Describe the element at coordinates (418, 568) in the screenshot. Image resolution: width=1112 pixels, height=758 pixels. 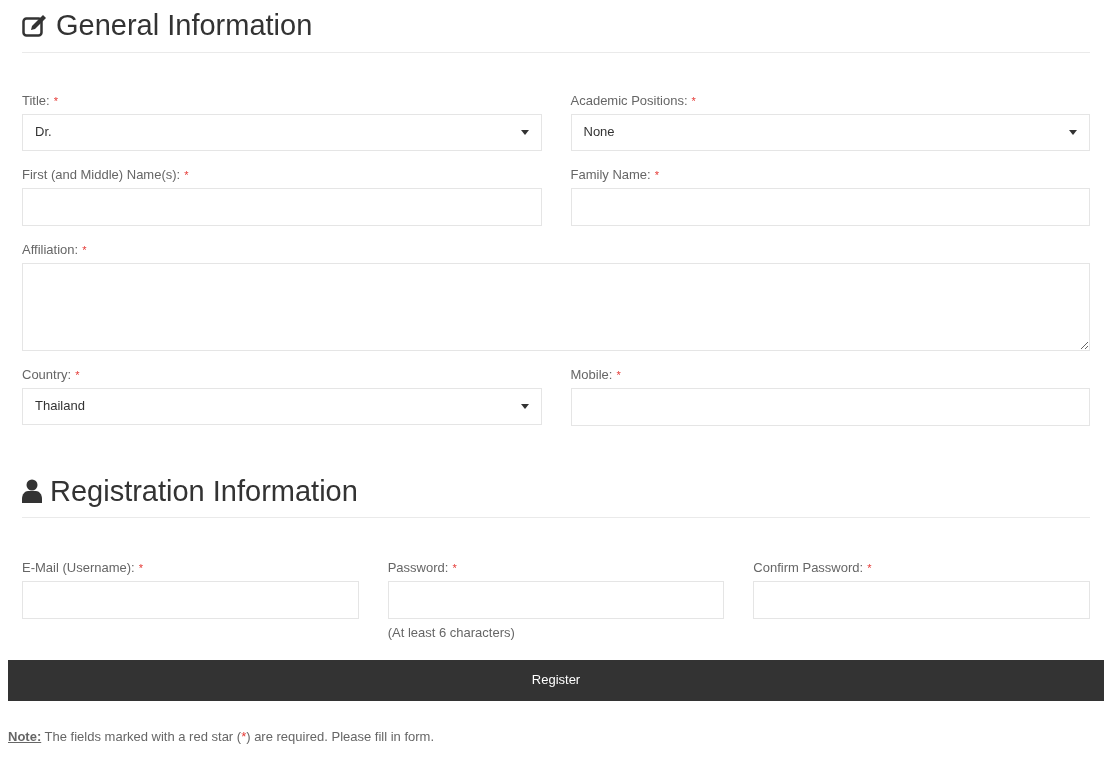
I see `field-label: Password:` at that location.